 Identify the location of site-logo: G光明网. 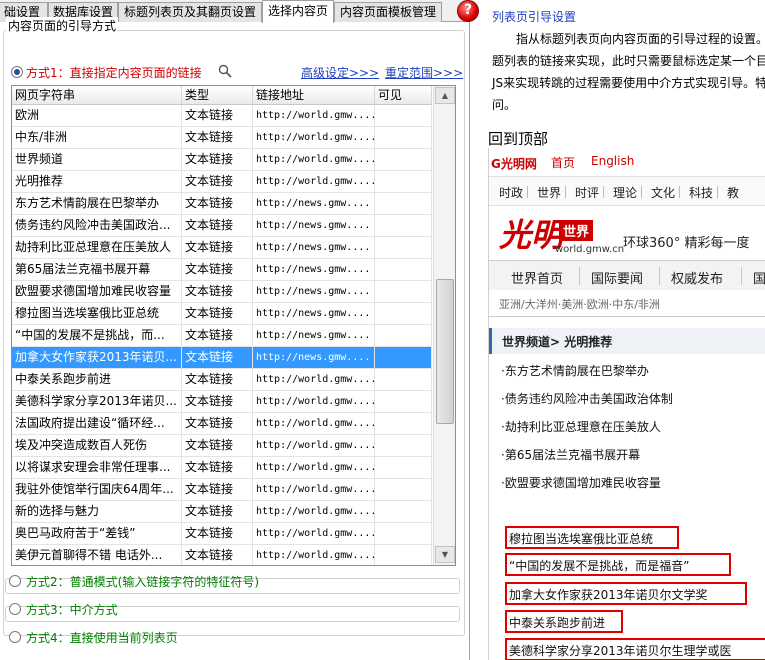
(514, 163).